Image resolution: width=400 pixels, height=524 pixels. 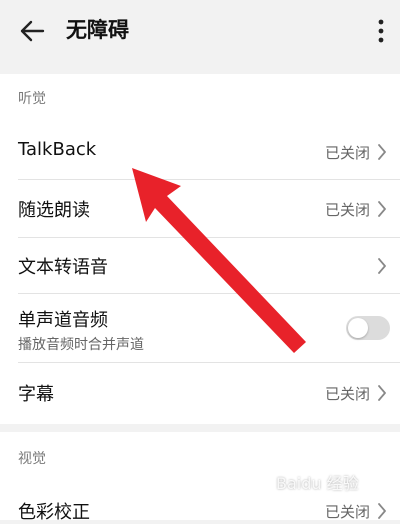 I want to click on watermark: Baidu 经验, so click(x=317, y=483).